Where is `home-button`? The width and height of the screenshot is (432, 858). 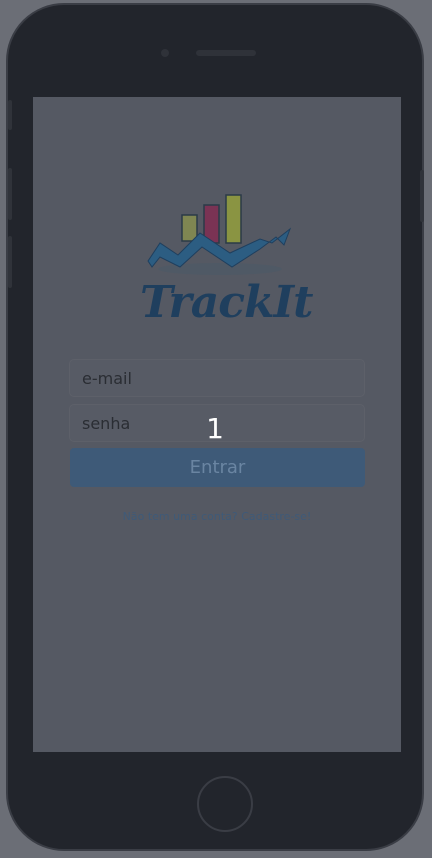
home-button is located at coordinates (225, 804).